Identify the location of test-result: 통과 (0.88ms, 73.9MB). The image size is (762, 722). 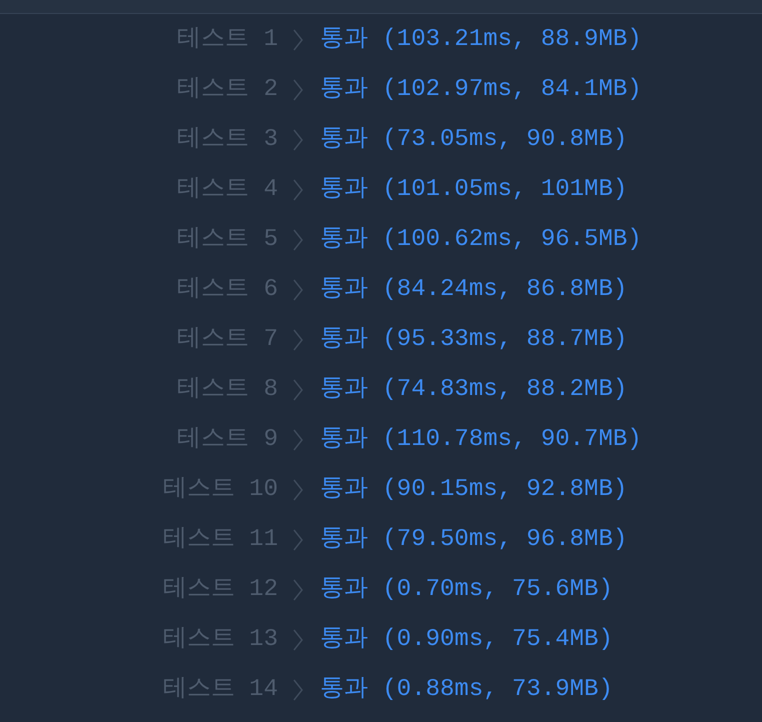
(466, 690).